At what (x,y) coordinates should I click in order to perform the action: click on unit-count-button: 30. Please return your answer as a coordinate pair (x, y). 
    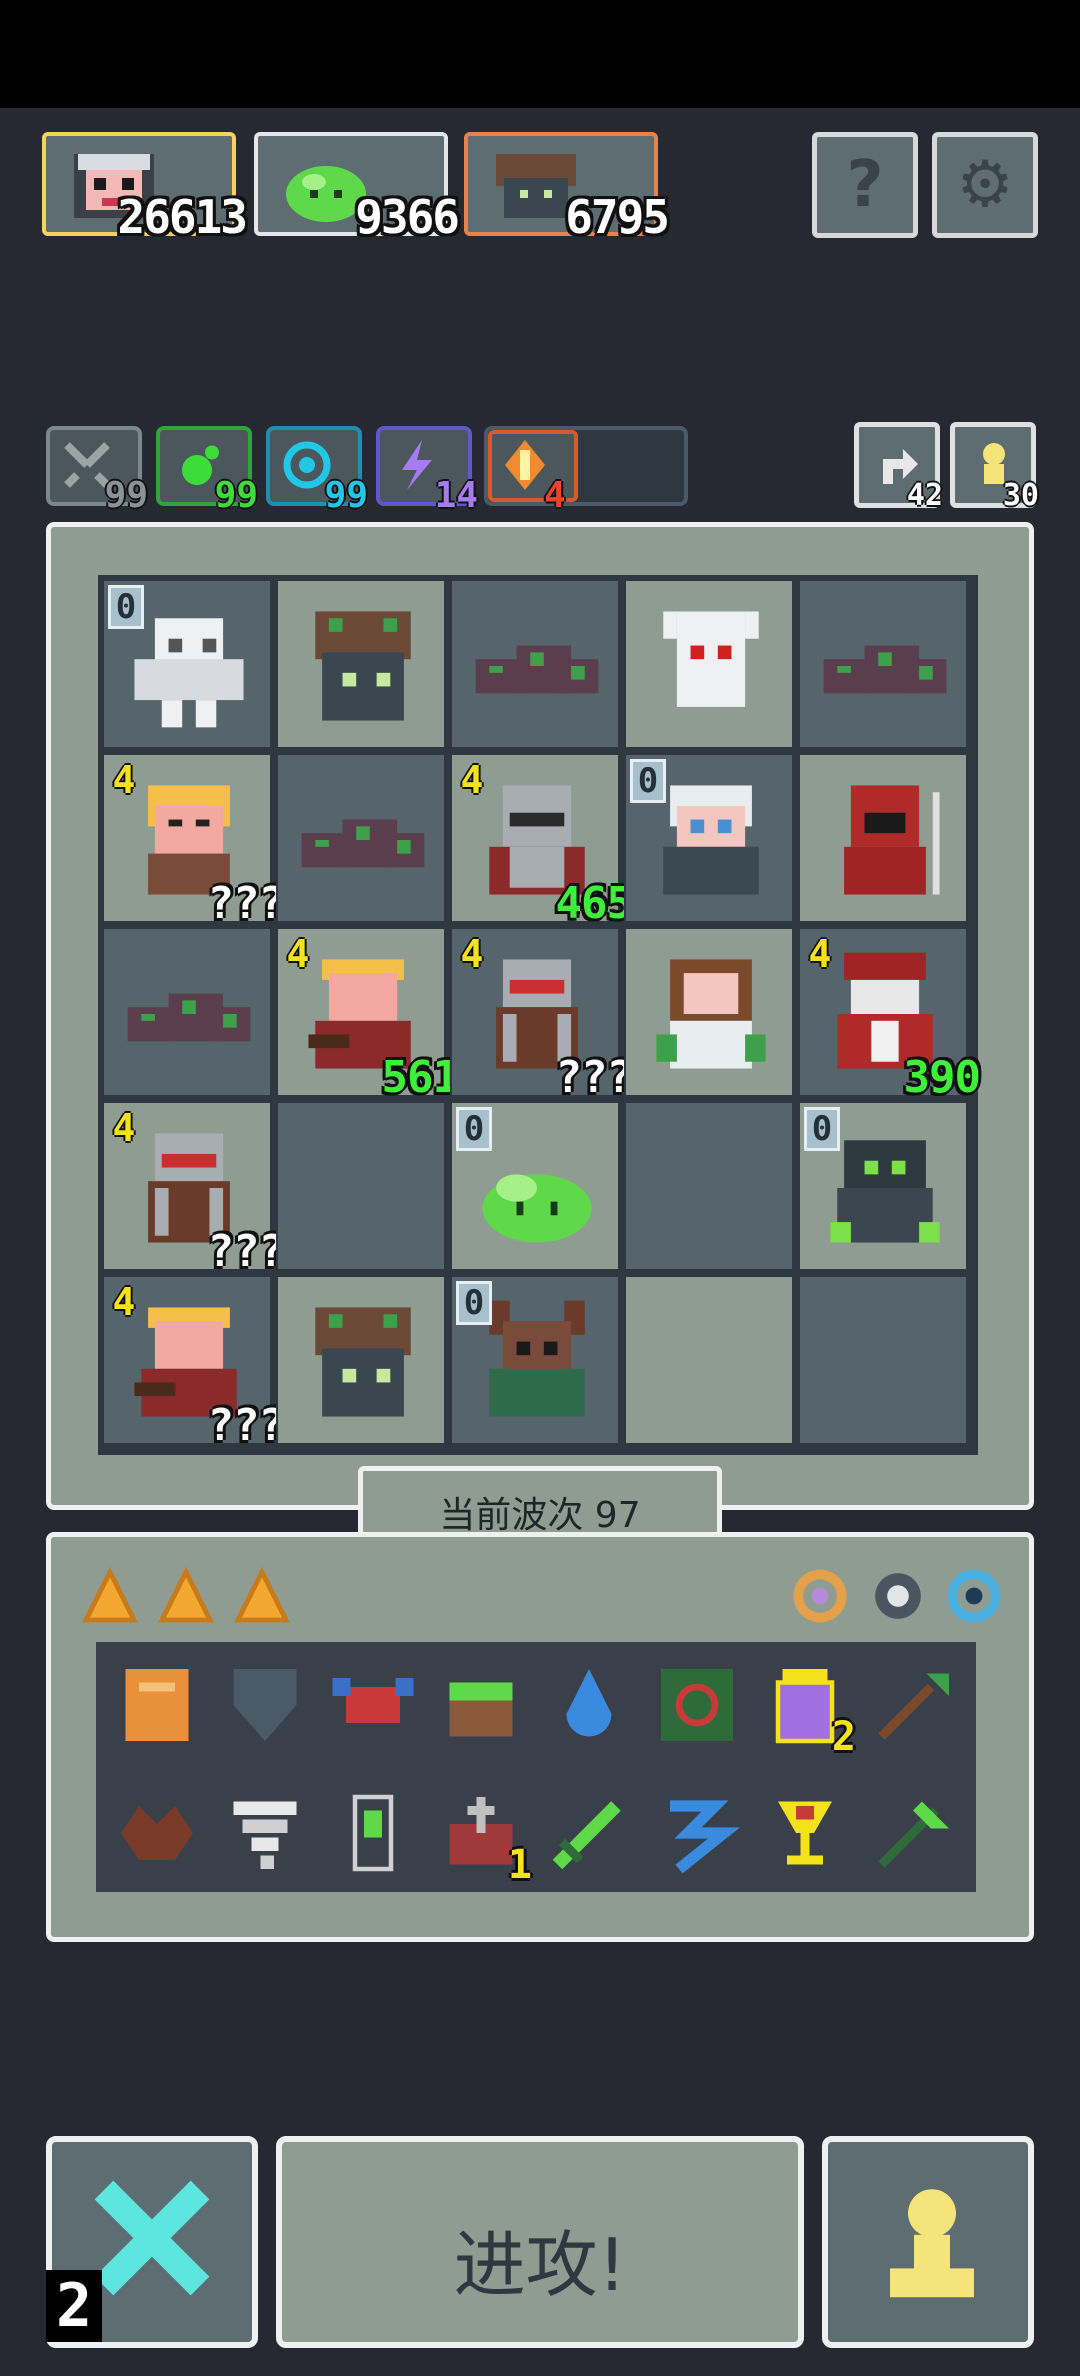
    Looking at the image, I should click on (994, 467).